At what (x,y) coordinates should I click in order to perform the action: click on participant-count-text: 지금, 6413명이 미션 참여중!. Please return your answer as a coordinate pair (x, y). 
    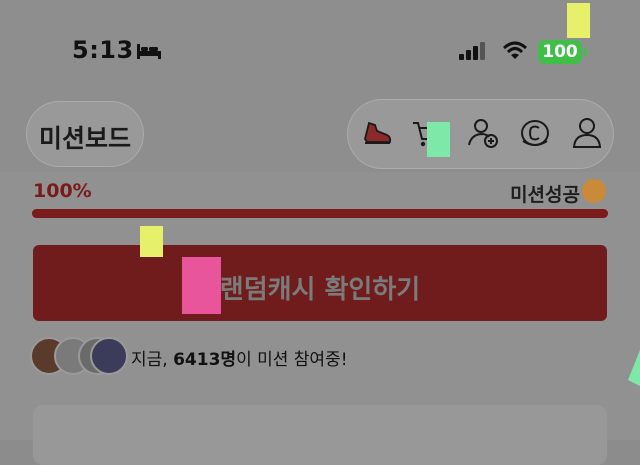
    Looking at the image, I should click on (239, 357).